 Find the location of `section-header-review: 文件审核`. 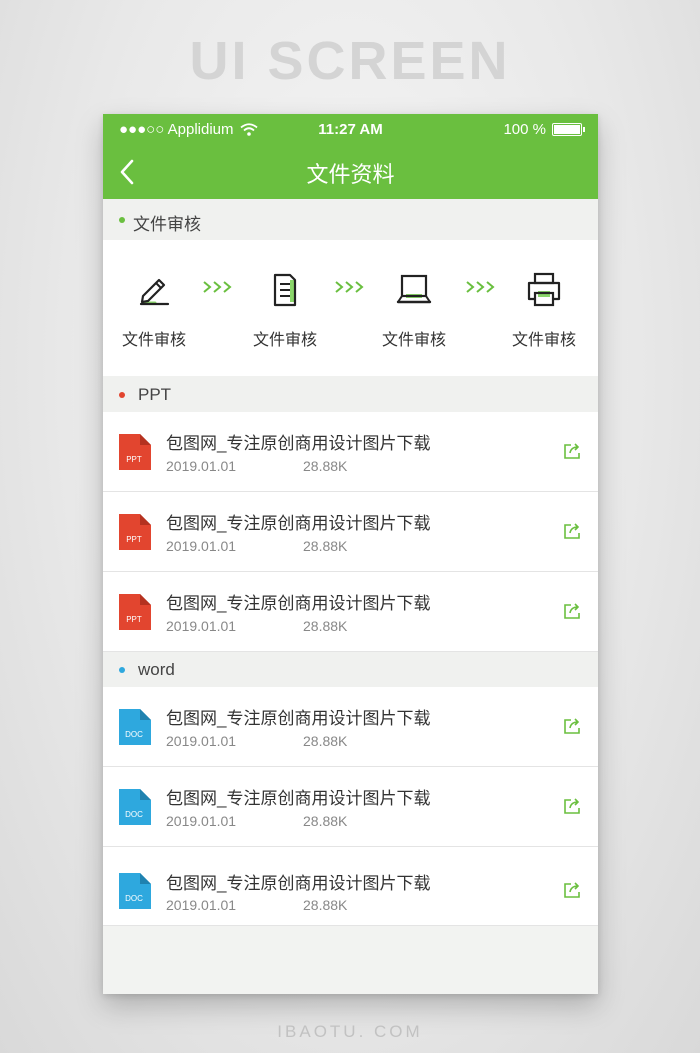

section-header-review: 文件审核 is located at coordinates (350, 219).